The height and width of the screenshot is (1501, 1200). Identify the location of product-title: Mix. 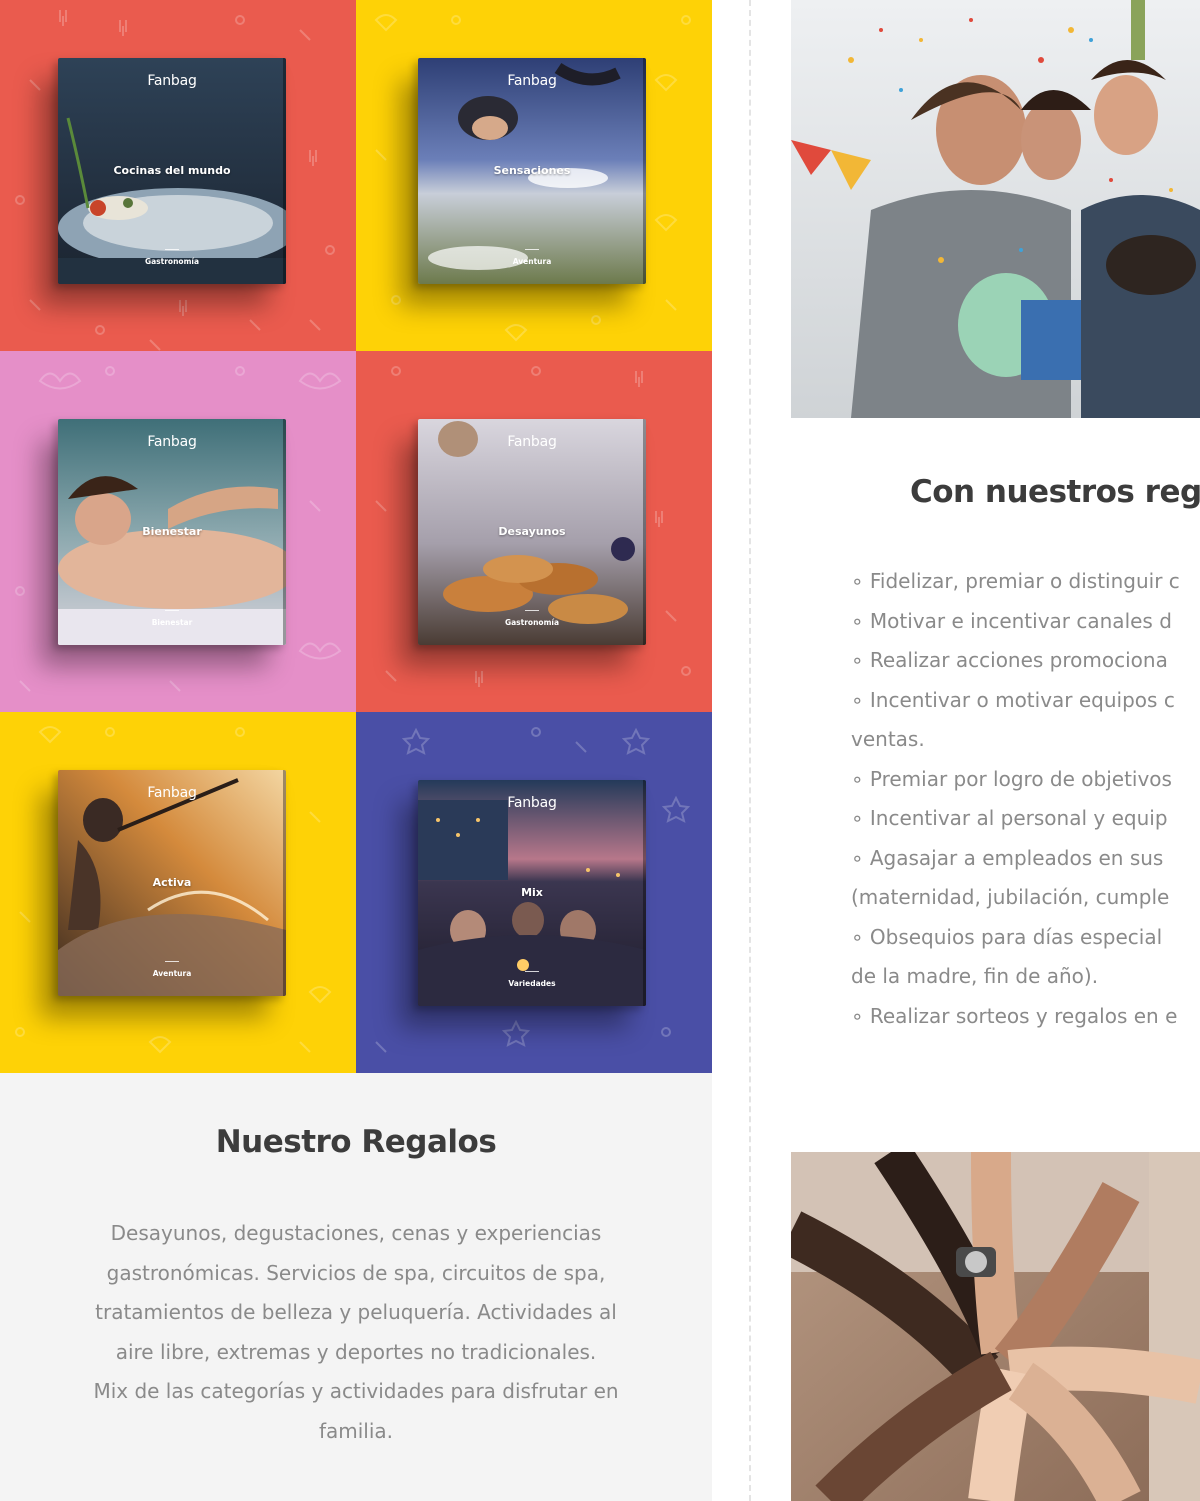
(532, 892).